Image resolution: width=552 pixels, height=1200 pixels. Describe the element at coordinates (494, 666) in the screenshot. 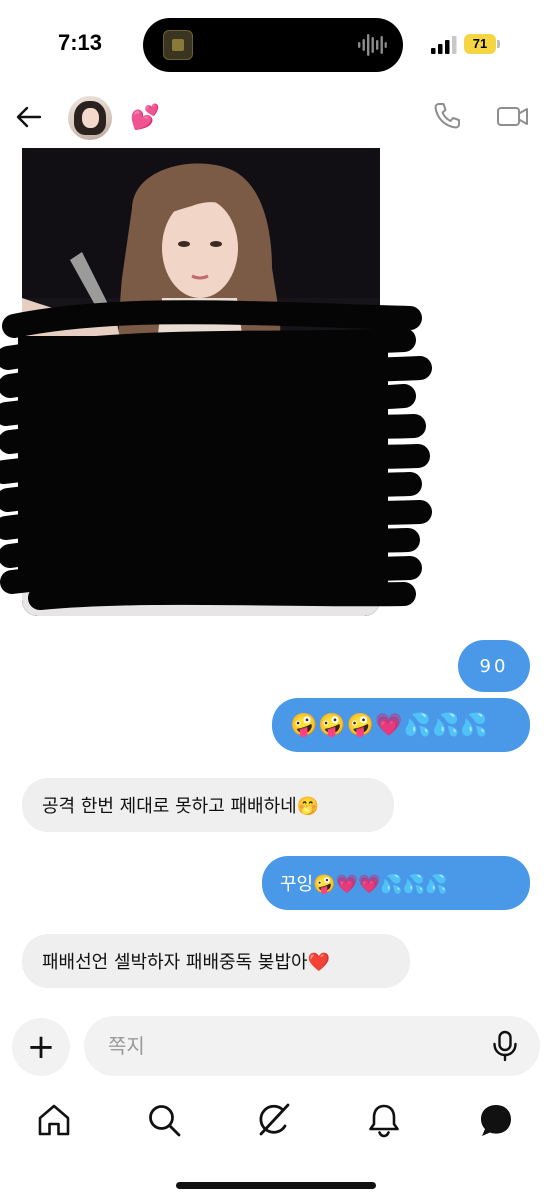

I see `outgoing-message-bubble: 90` at that location.